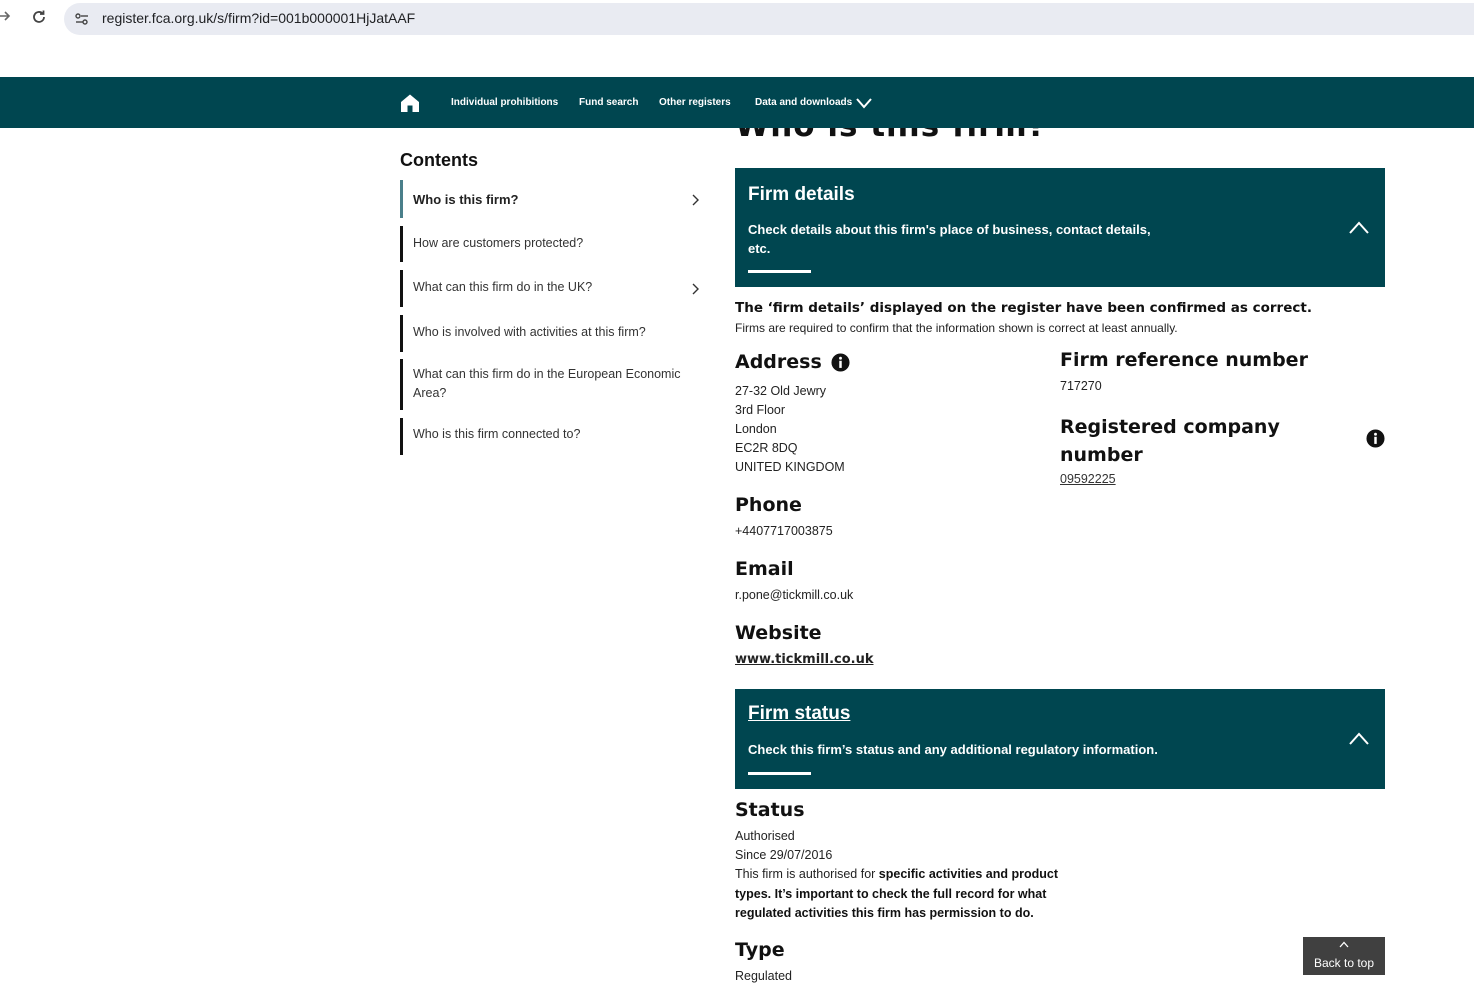 This screenshot has height=986, width=1474. I want to click on sidebar-item-uk-activities: What can this firm do in the UK?, so click(552, 288).